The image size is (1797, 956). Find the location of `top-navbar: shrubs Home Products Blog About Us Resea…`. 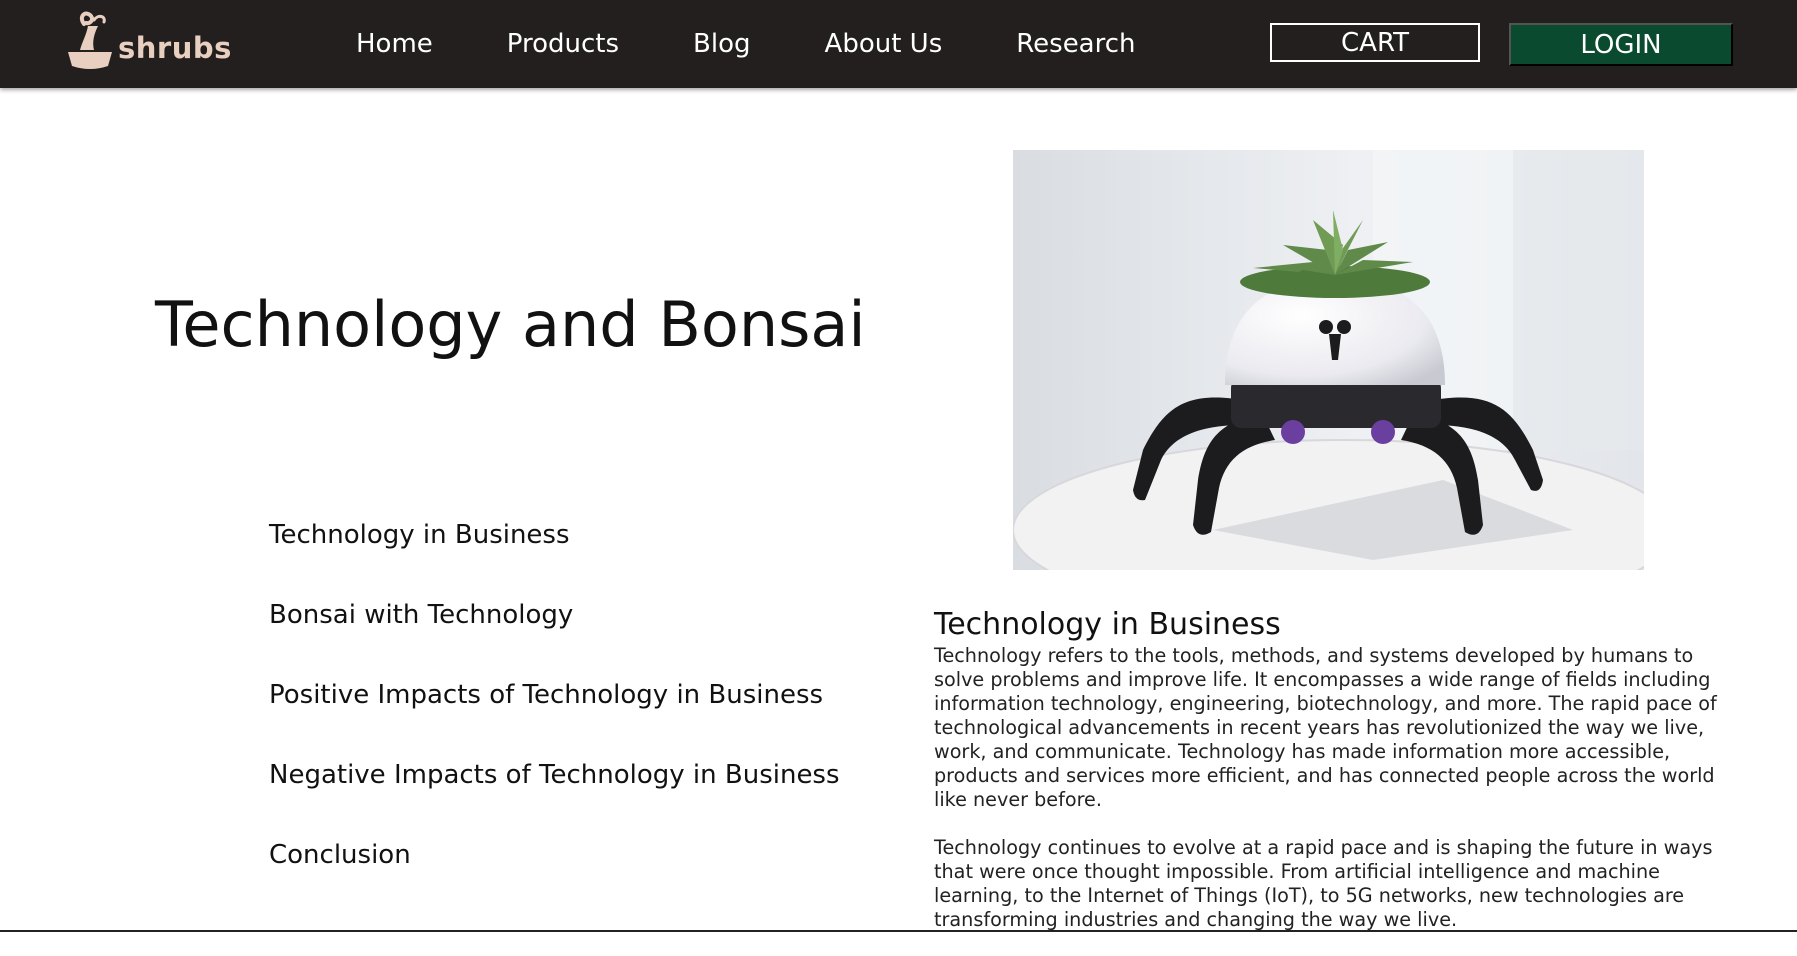

top-navbar: shrubs Home Products Blog About Us Resea… is located at coordinates (898, 44).